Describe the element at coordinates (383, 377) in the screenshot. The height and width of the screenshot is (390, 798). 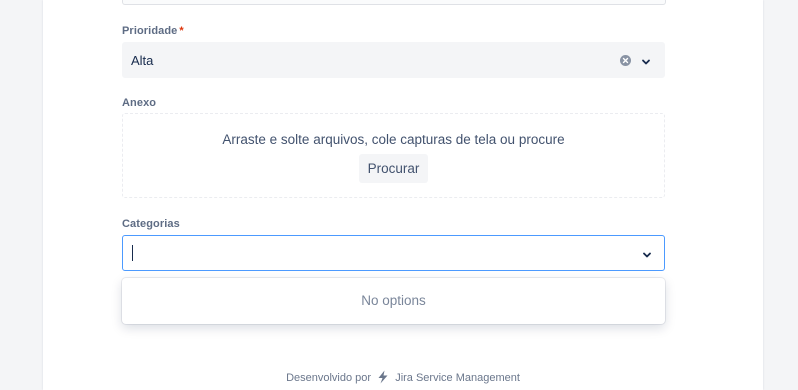
I see `jira-bolt-icon` at that location.